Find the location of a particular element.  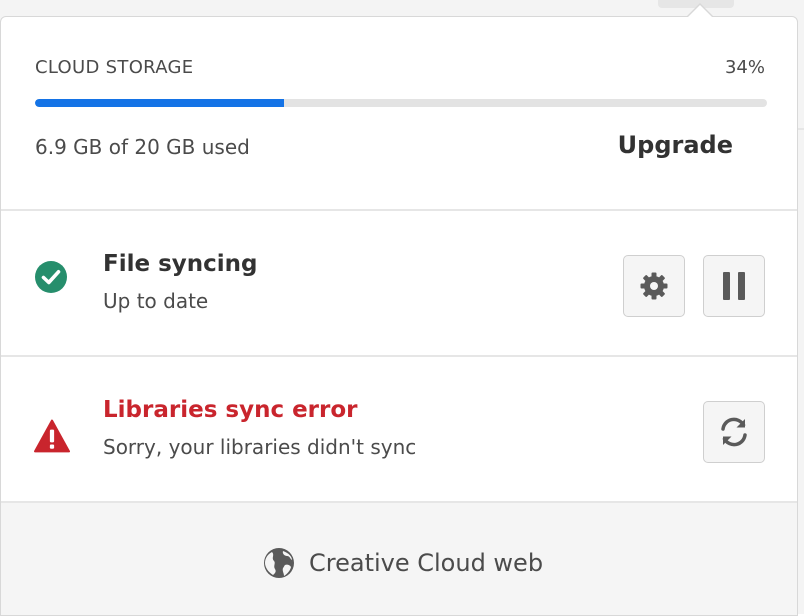

storage-title: CLOUD STORAGE is located at coordinates (114, 67).